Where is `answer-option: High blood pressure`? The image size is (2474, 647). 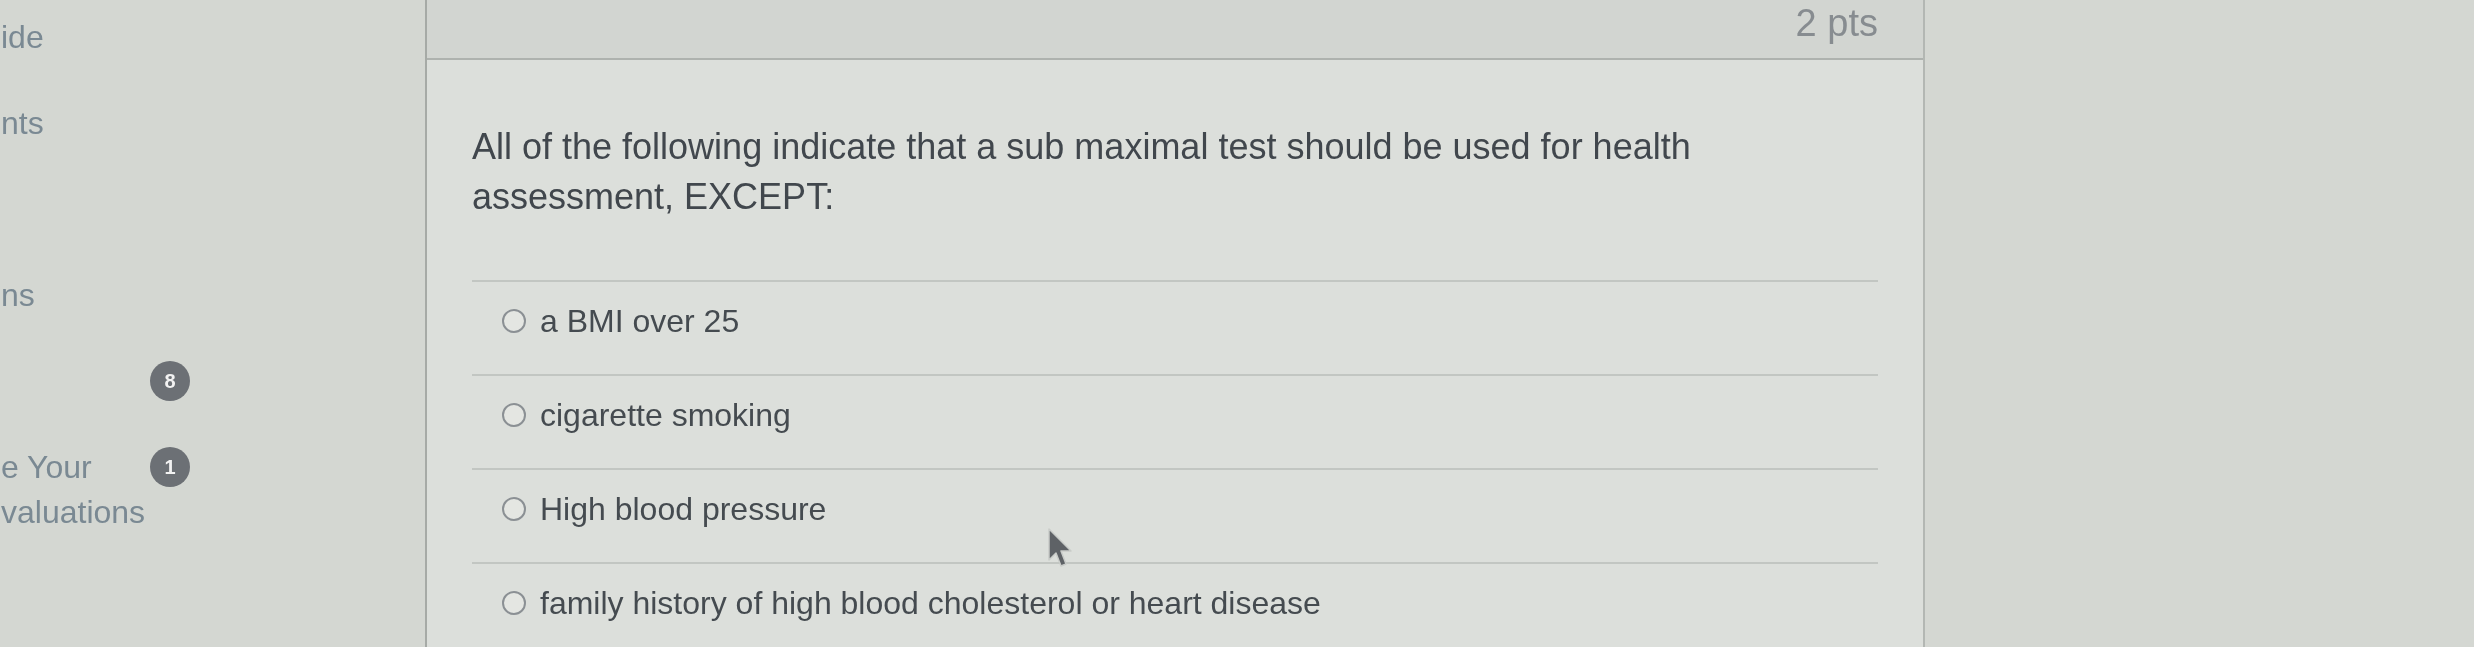
answer-option: High blood pressure is located at coordinates (664, 509).